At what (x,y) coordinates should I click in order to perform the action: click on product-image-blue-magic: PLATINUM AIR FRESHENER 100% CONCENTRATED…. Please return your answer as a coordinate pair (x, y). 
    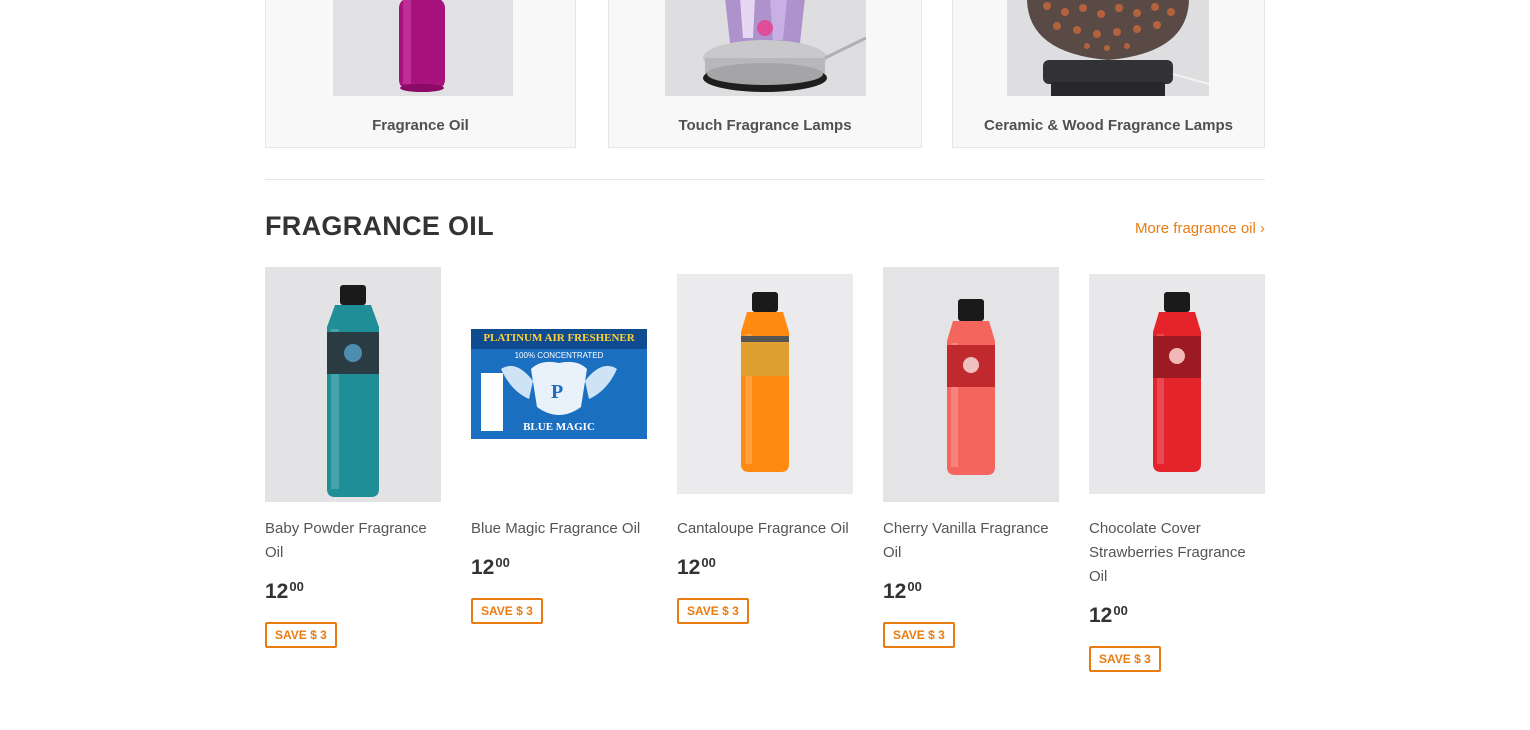
    Looking at the image, I should click on (559, 384).